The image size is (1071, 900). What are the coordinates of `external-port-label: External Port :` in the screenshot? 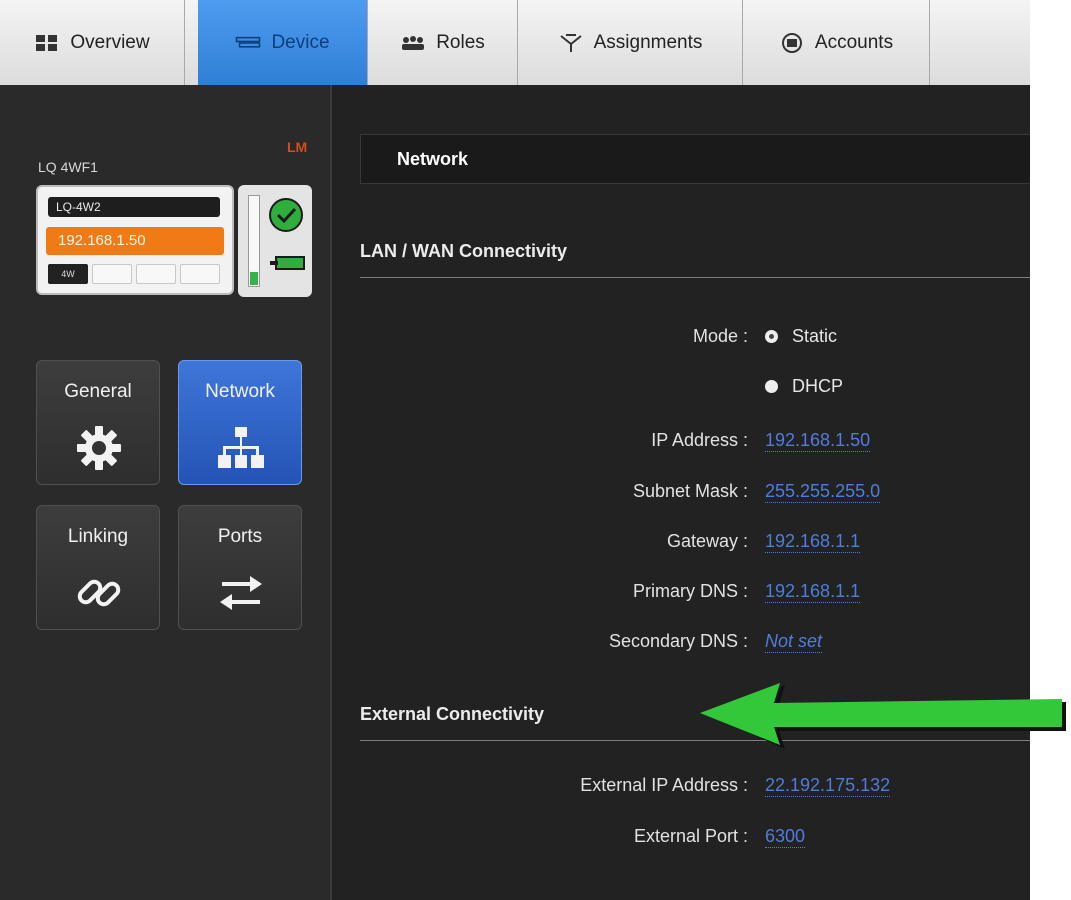 It's located at (690, 836).